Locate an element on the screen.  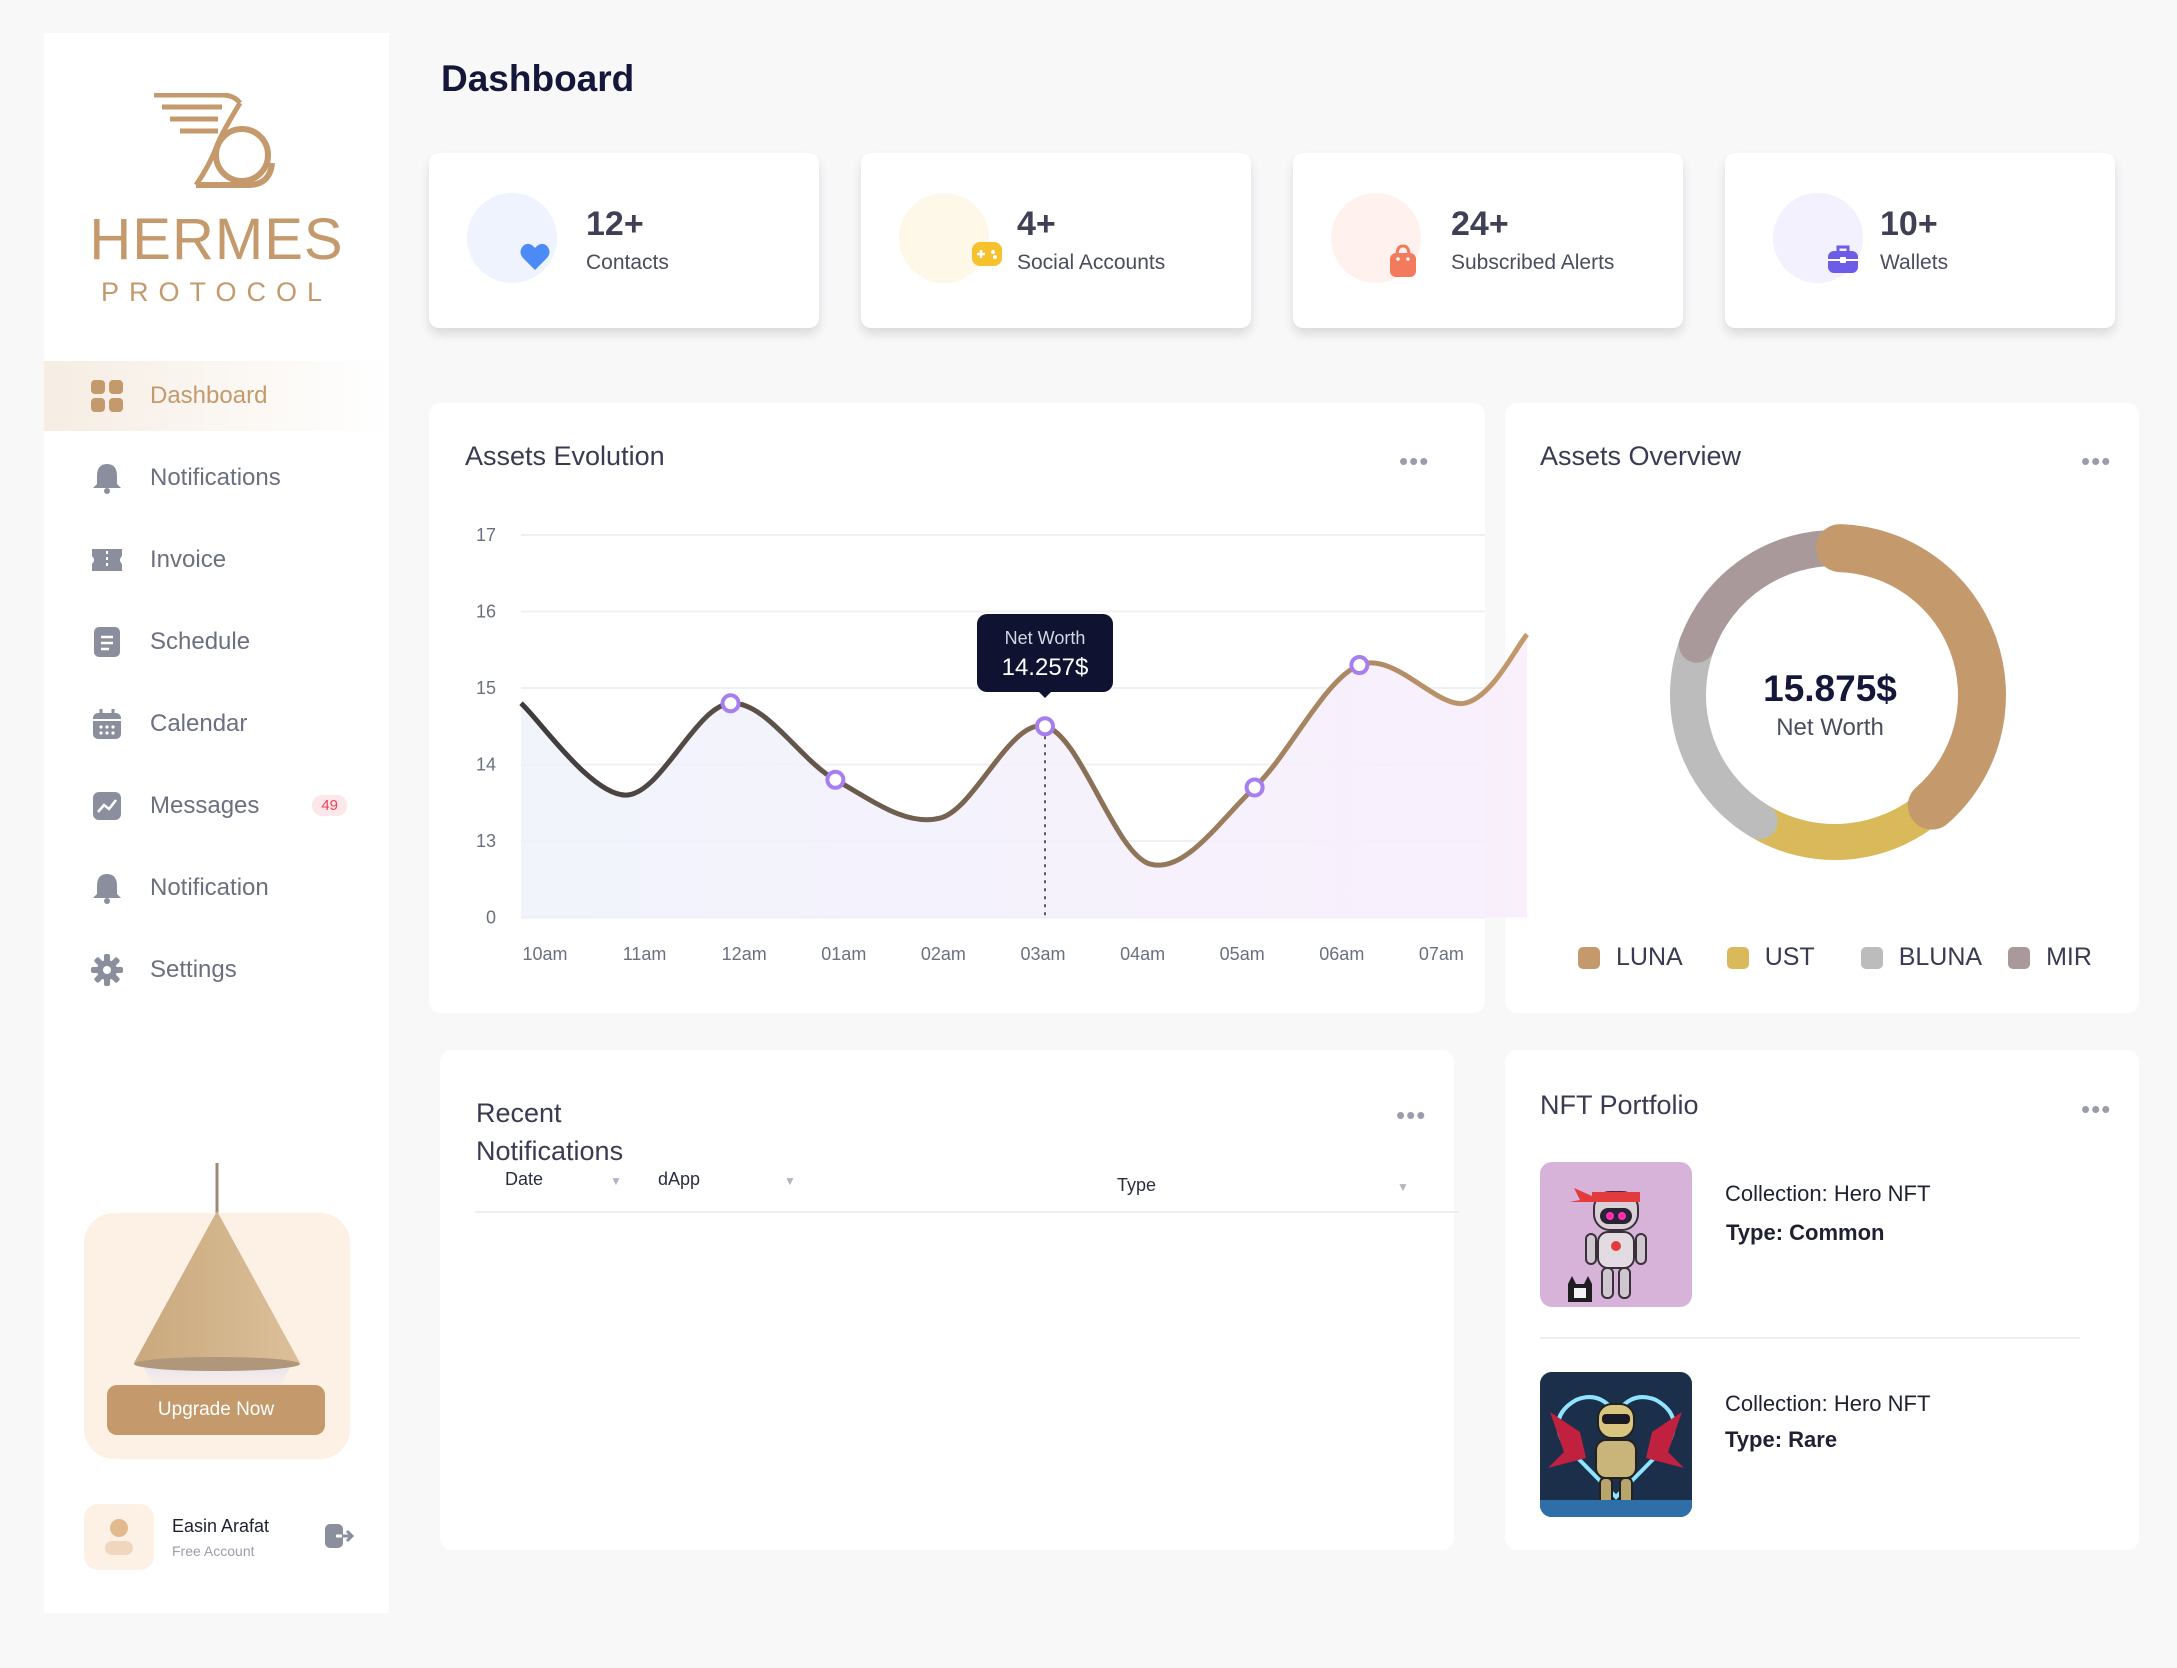
sidebar-item-notification: Notification is located at coordinates (216, 888).